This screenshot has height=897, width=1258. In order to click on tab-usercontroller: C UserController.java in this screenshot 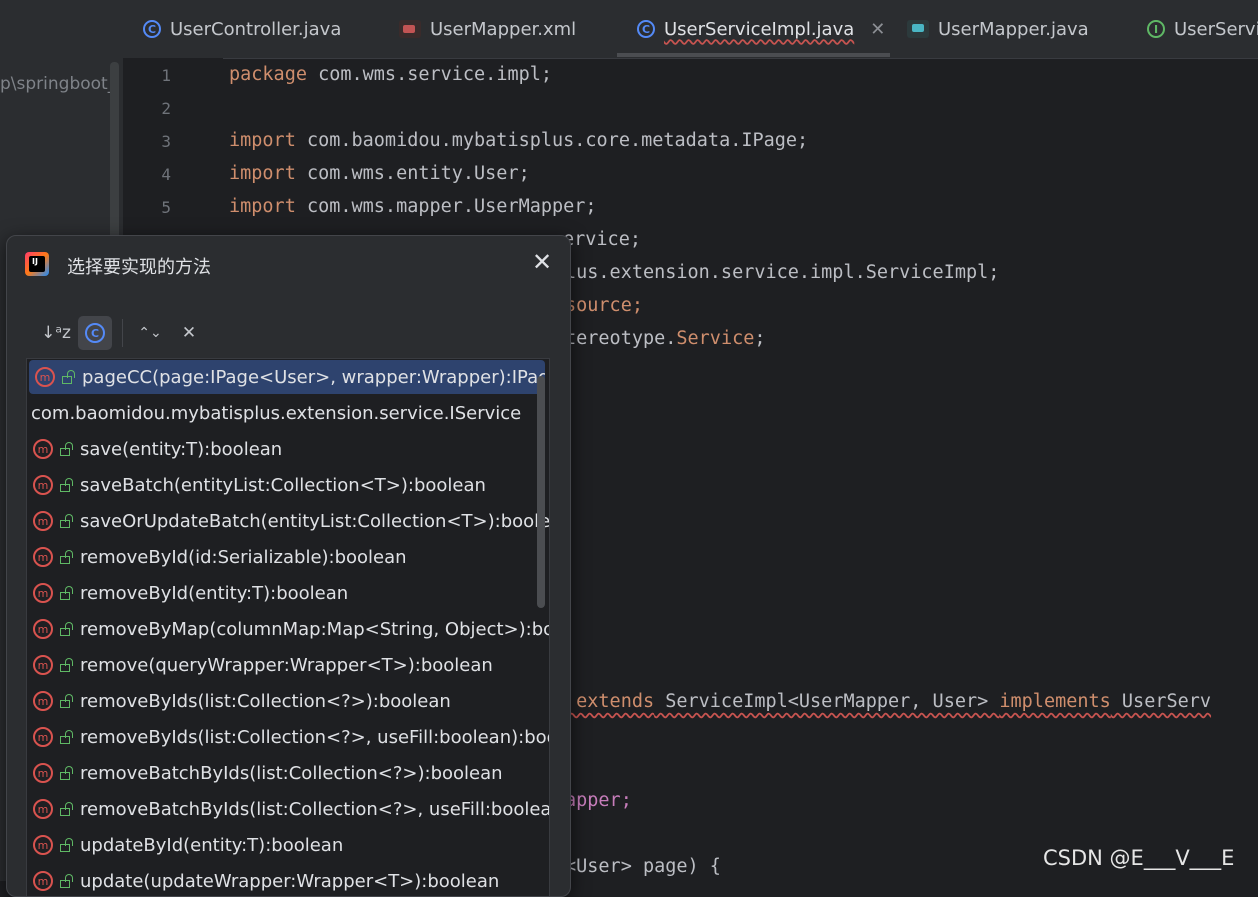, I will do `click(242, 29)`.